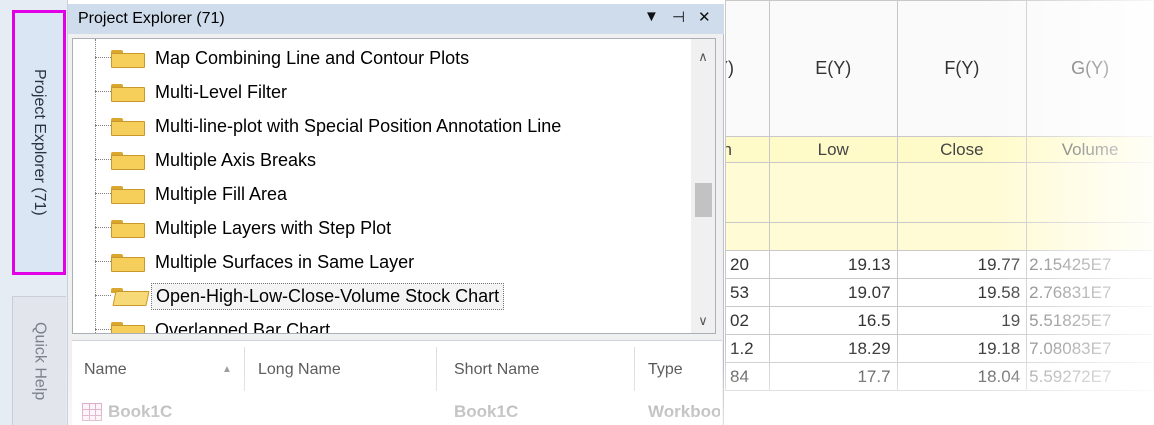  Describe the element at coordinates (962, 264) in the screenshot. I see `cell: 19.77` at that location.